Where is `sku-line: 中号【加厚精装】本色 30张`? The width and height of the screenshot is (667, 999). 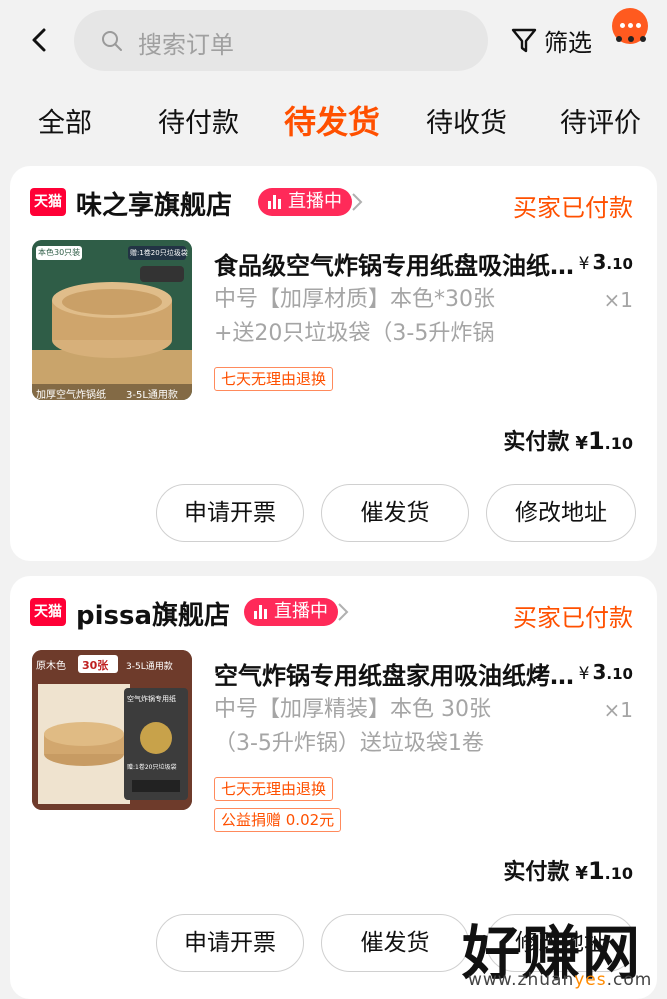
sku-line: 中号【加厚精装】本色 30张 is located at coordinates (352, 709).